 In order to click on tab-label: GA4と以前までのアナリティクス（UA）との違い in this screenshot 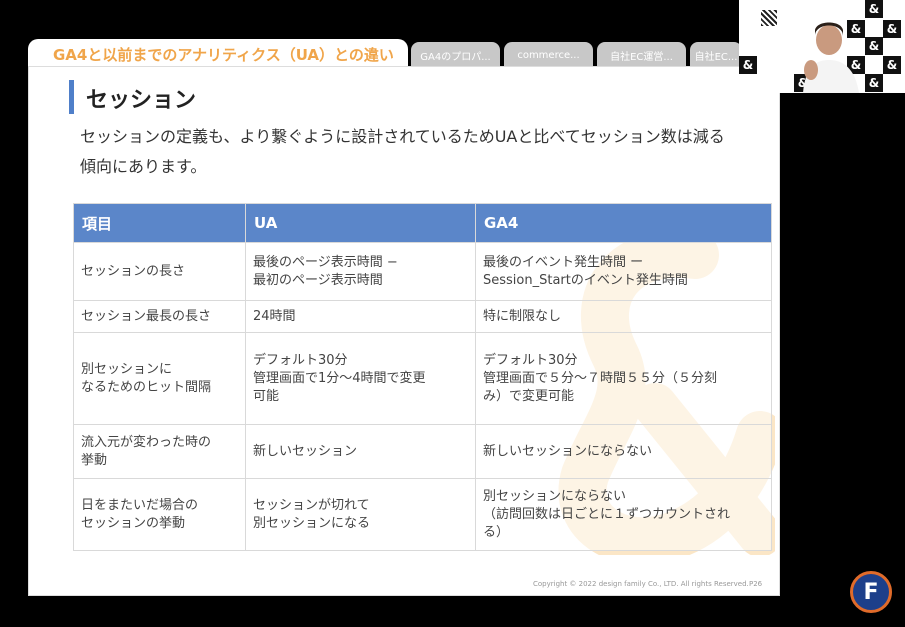, I will do `click(223, 54)`.